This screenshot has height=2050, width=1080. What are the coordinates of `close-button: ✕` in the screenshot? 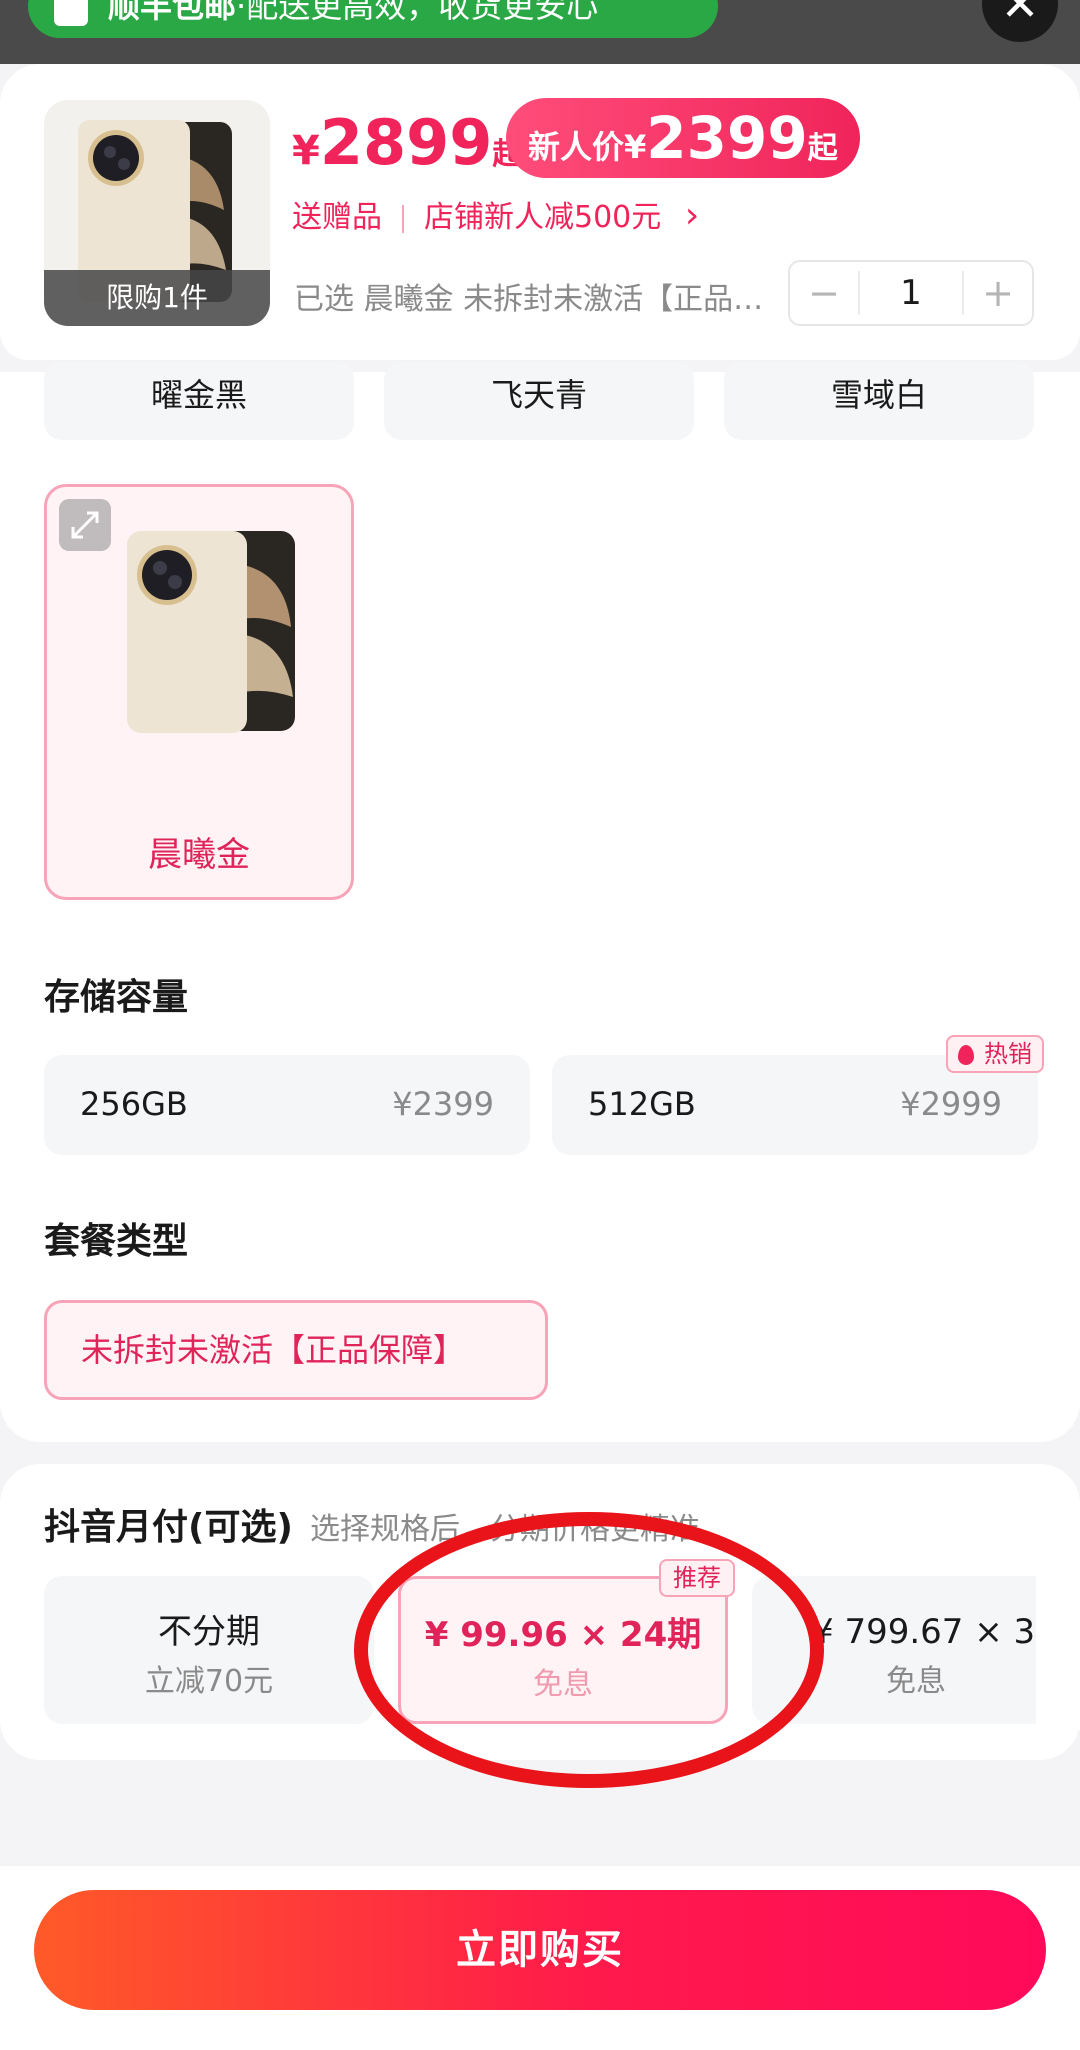 It's located at (1020, 21).